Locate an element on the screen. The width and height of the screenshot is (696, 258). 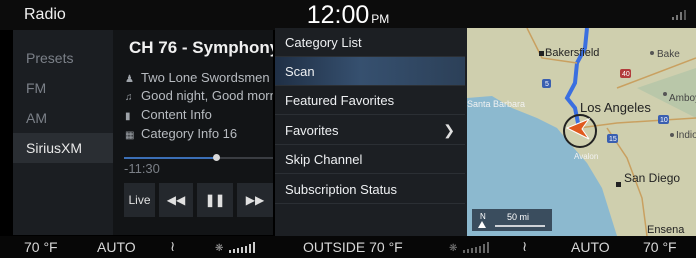
channel-name: CH 76 - Symphony is located at coordinates (201, 47).